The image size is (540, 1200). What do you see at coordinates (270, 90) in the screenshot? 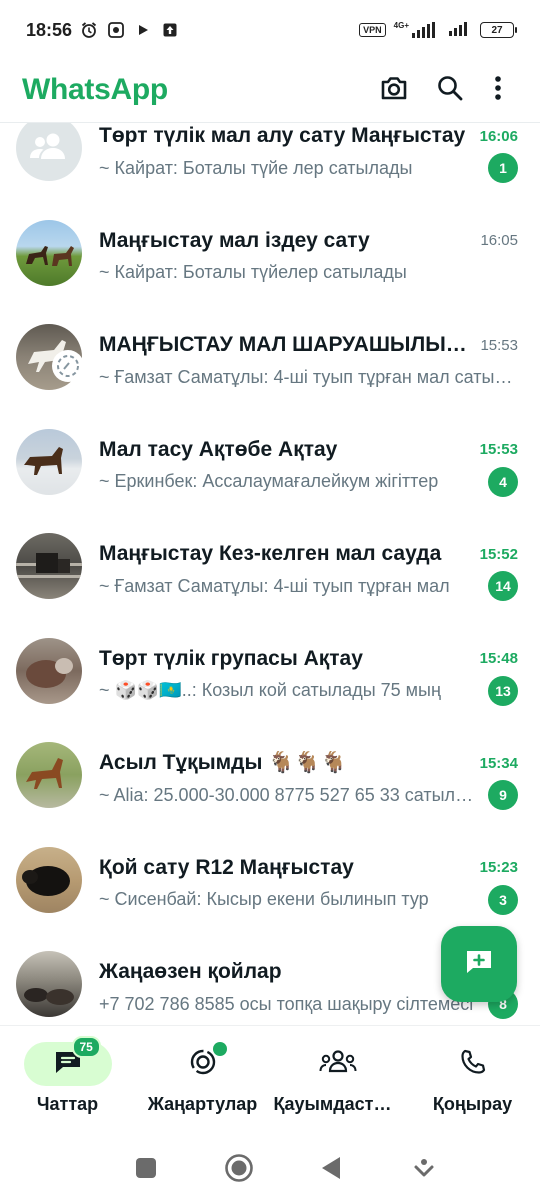
I see `app-header: WhatsApp` at bounding box center [270, 90].